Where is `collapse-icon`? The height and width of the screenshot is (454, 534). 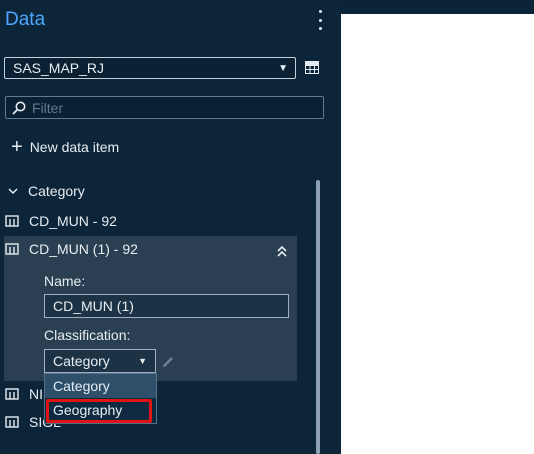
collapse-icon is located at coordinates (282, 251).